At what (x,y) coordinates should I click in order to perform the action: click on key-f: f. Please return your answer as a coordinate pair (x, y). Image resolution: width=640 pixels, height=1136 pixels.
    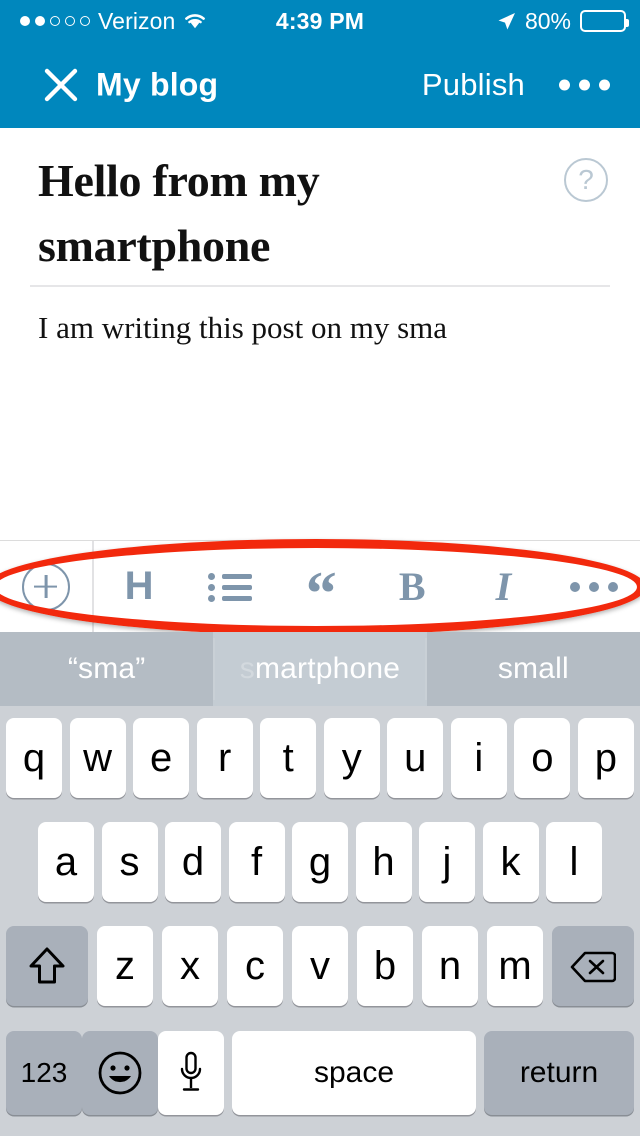
    Looking at the image, I should click on (256, 862).